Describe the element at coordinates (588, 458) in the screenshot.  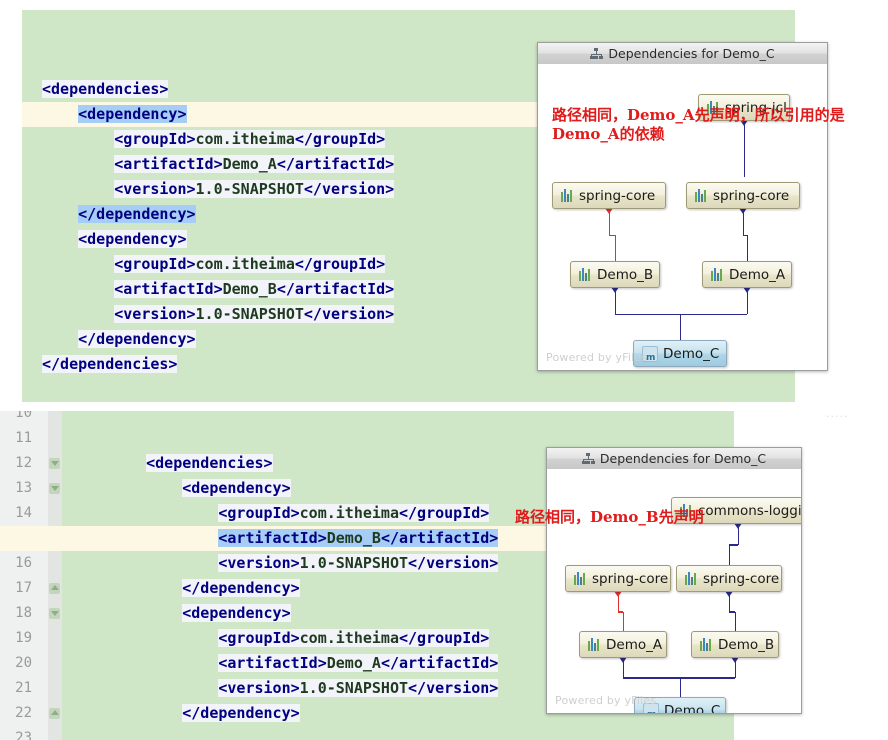
I see `hierarchy-icon` at that location.